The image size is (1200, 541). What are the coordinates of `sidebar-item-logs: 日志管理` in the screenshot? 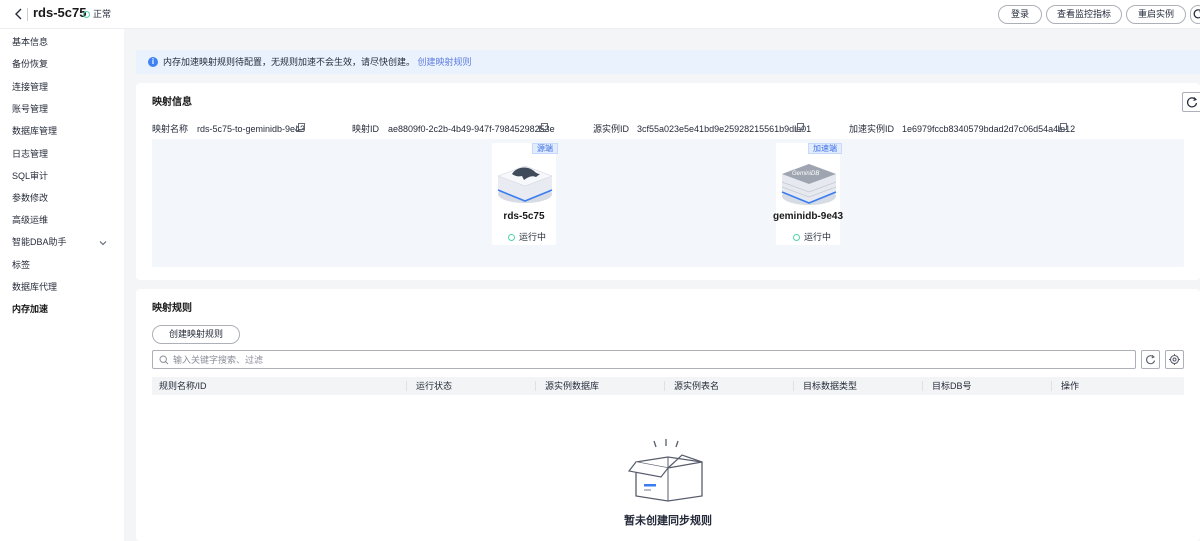 It's located at (30, 154).